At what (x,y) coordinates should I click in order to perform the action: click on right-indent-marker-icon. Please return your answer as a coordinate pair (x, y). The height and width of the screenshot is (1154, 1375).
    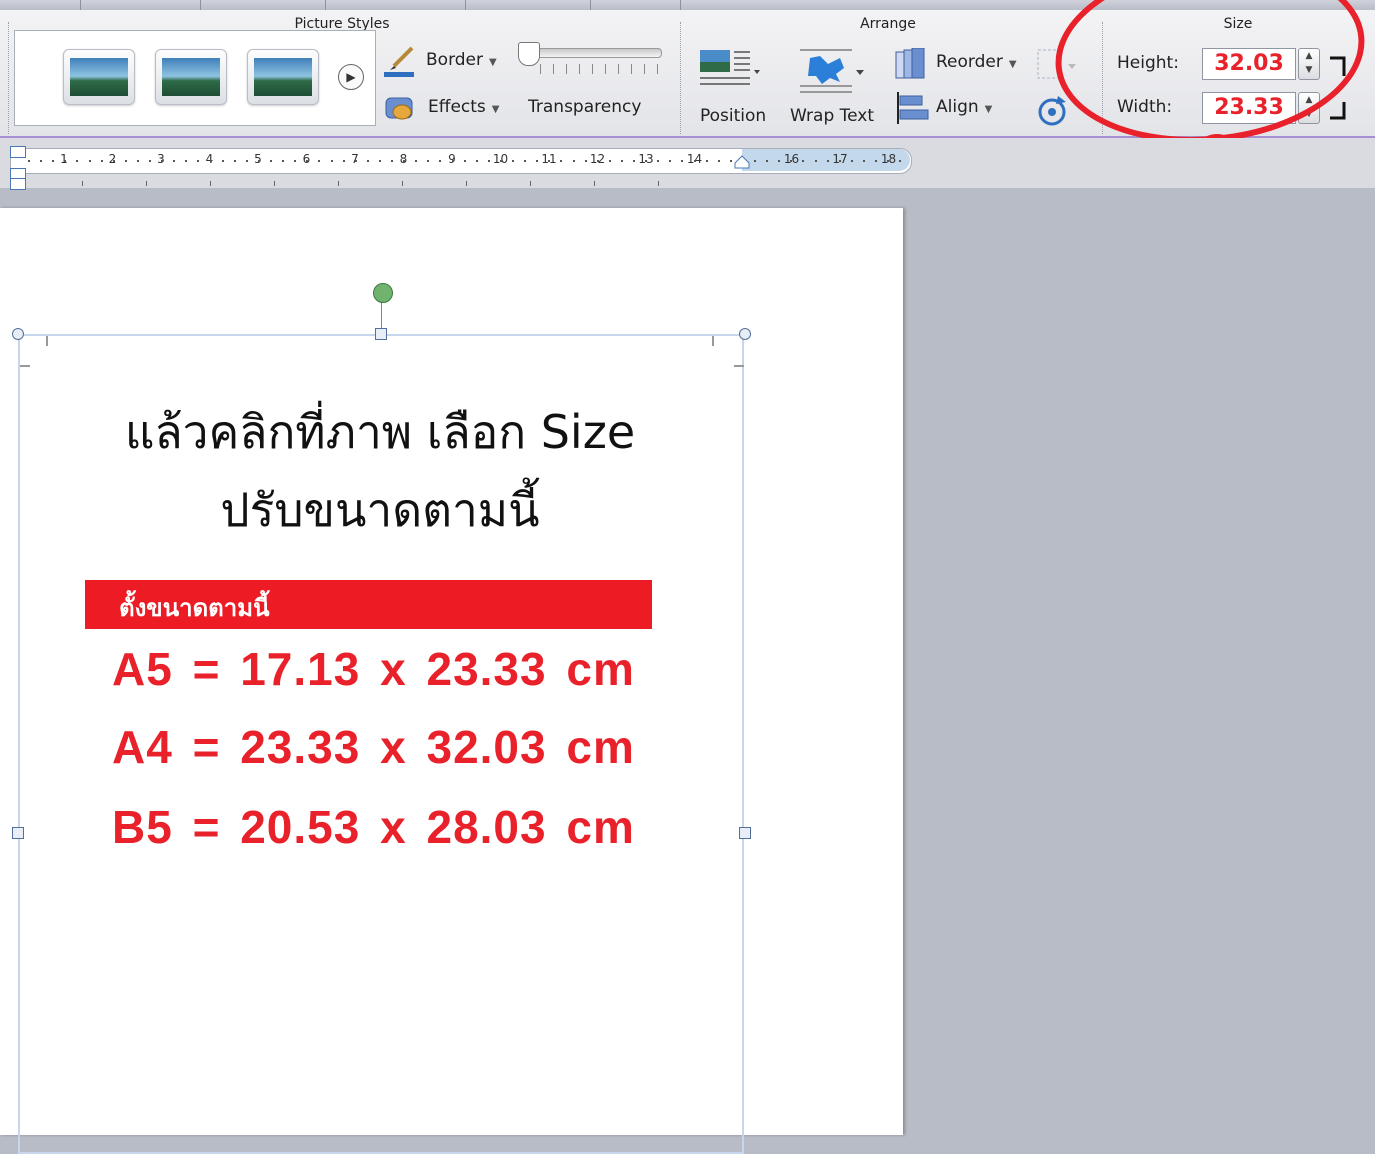
    Looking at the image, I should click on (742, 161).